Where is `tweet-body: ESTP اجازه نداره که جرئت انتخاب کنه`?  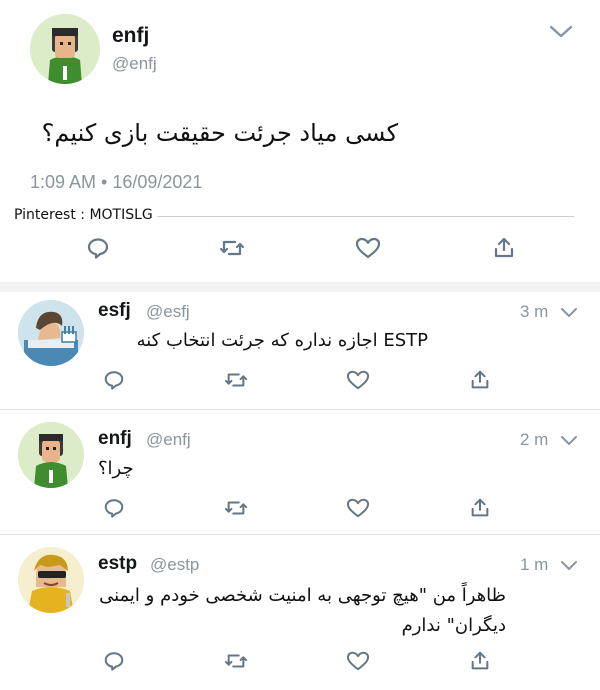 tweet-body: ESTP اجازه نداره که جرئت انتخاب کنه is located at coordinates (282, 340).